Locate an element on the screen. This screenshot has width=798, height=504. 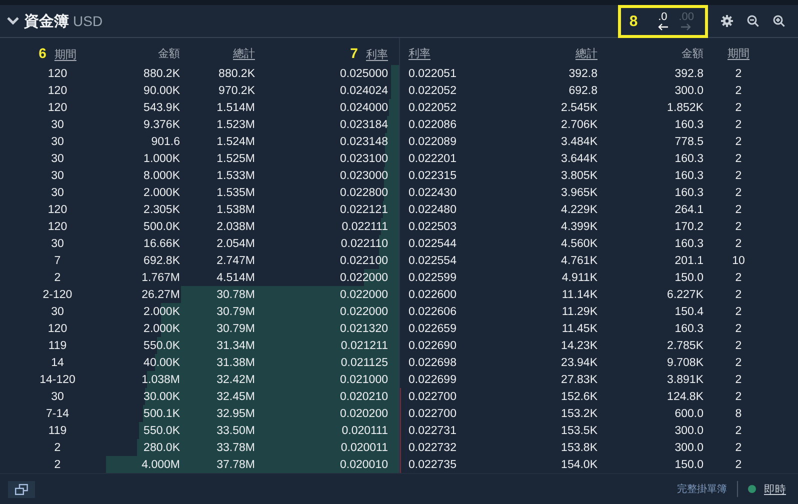
popout-button is located at coordinates (21, 489).